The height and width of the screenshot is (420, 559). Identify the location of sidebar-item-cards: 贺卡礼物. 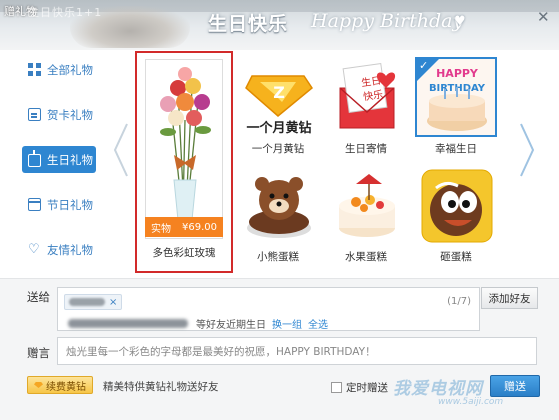
(67, 114).